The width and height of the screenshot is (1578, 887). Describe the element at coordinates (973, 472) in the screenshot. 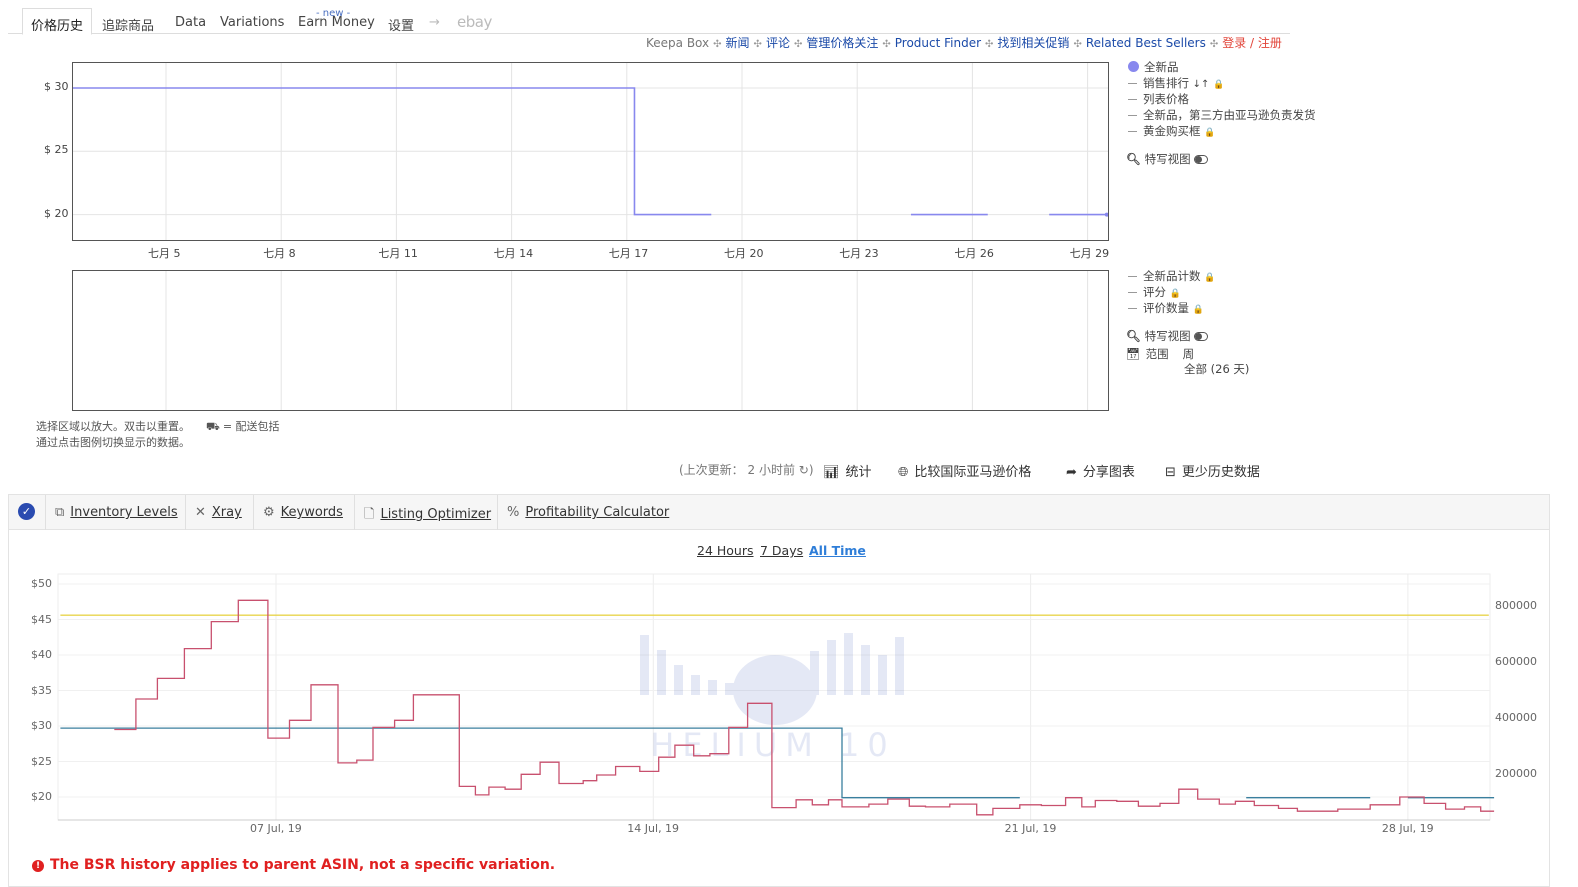

I see `compare-label: 比较国际亚马逊价格` at that location.